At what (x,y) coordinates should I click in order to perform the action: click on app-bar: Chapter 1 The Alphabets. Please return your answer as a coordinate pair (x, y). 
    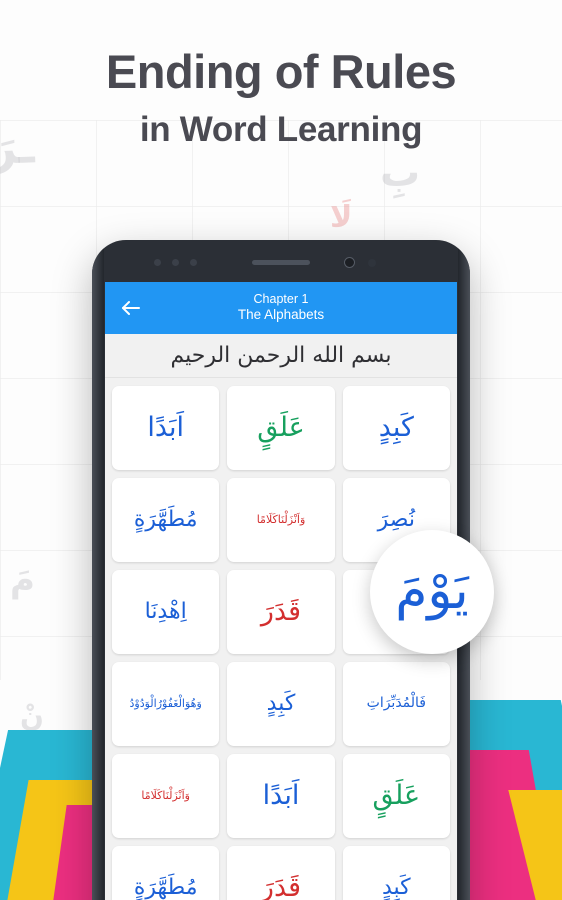
    Looking at the image, I should click on (281, 308).